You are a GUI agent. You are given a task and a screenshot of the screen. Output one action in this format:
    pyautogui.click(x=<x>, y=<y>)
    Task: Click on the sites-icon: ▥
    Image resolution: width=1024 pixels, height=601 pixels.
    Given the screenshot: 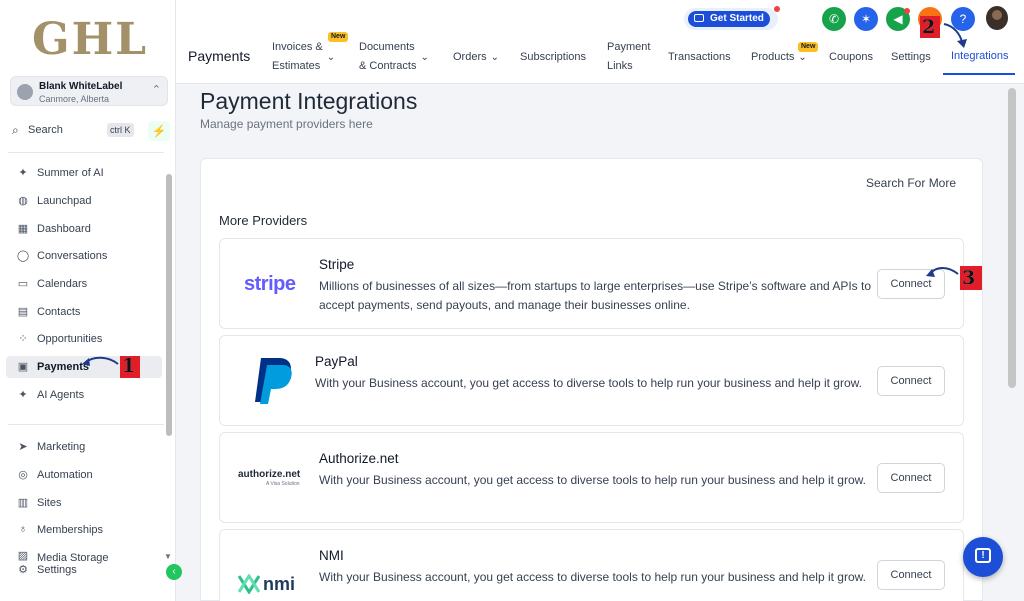 What is the action you would take?
    pyautogui.click(x=23, y=503)
    